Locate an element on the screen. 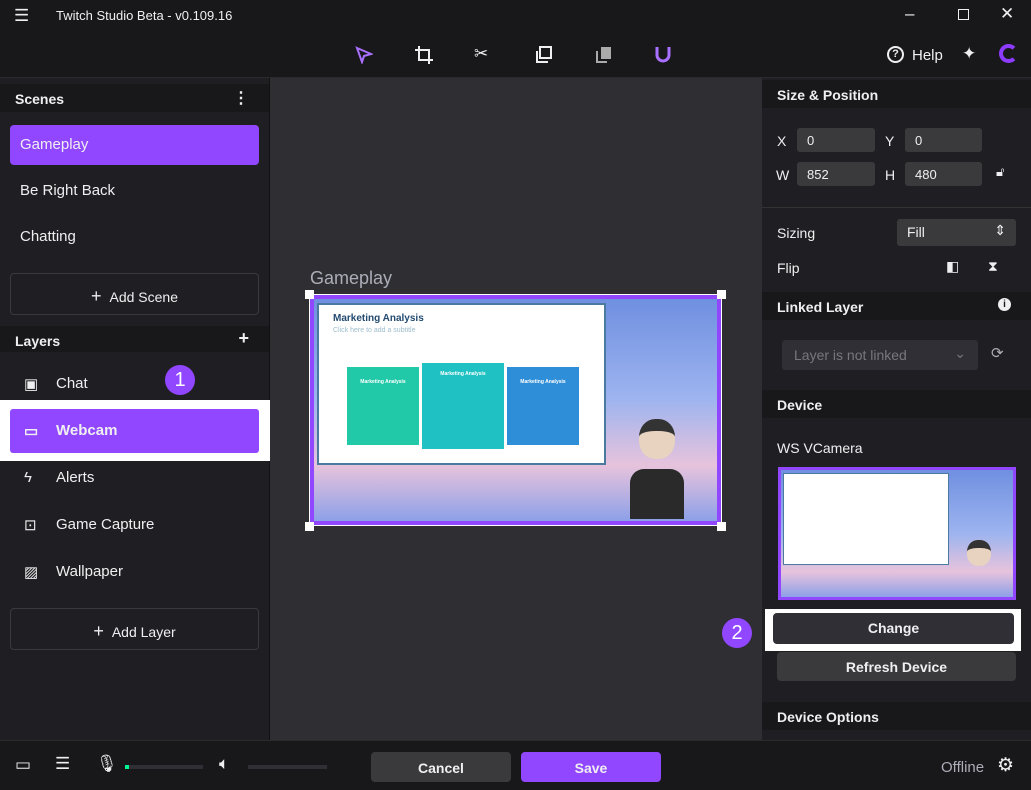 The width and height of the screenshot is (1031, 790). avatar-head is located at coordinates (657, 439).